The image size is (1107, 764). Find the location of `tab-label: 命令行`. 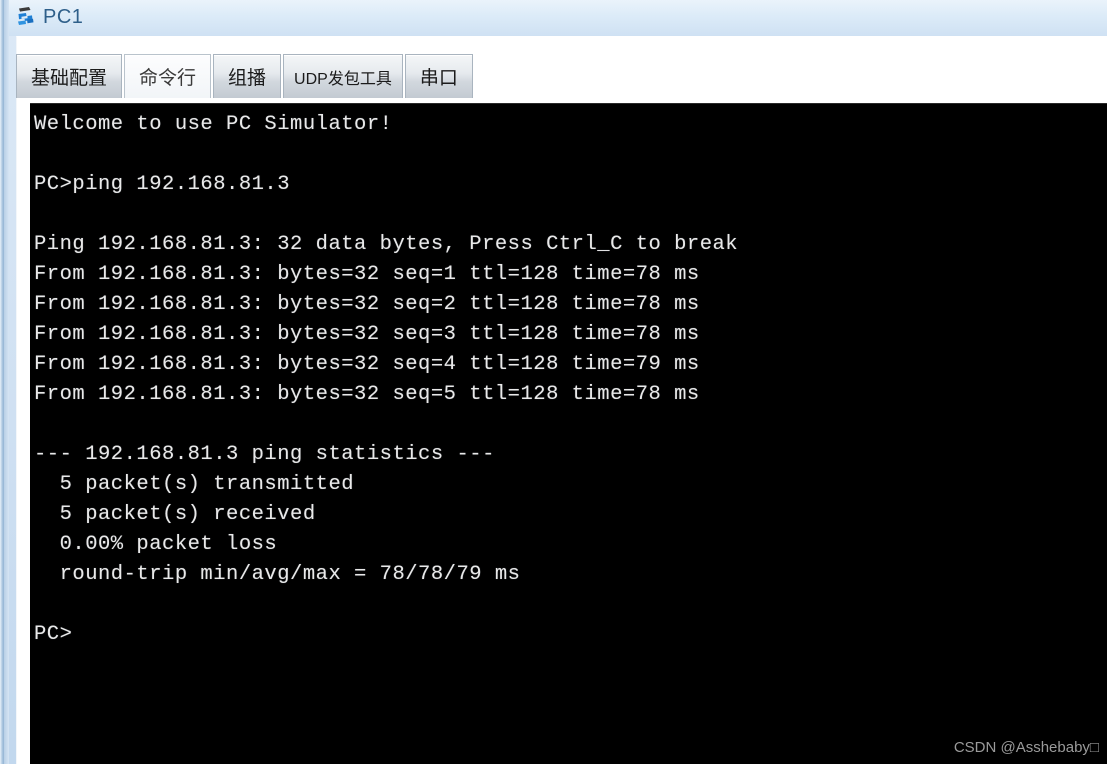

tab-label: 命令行 is located at coordinates (168, 78).